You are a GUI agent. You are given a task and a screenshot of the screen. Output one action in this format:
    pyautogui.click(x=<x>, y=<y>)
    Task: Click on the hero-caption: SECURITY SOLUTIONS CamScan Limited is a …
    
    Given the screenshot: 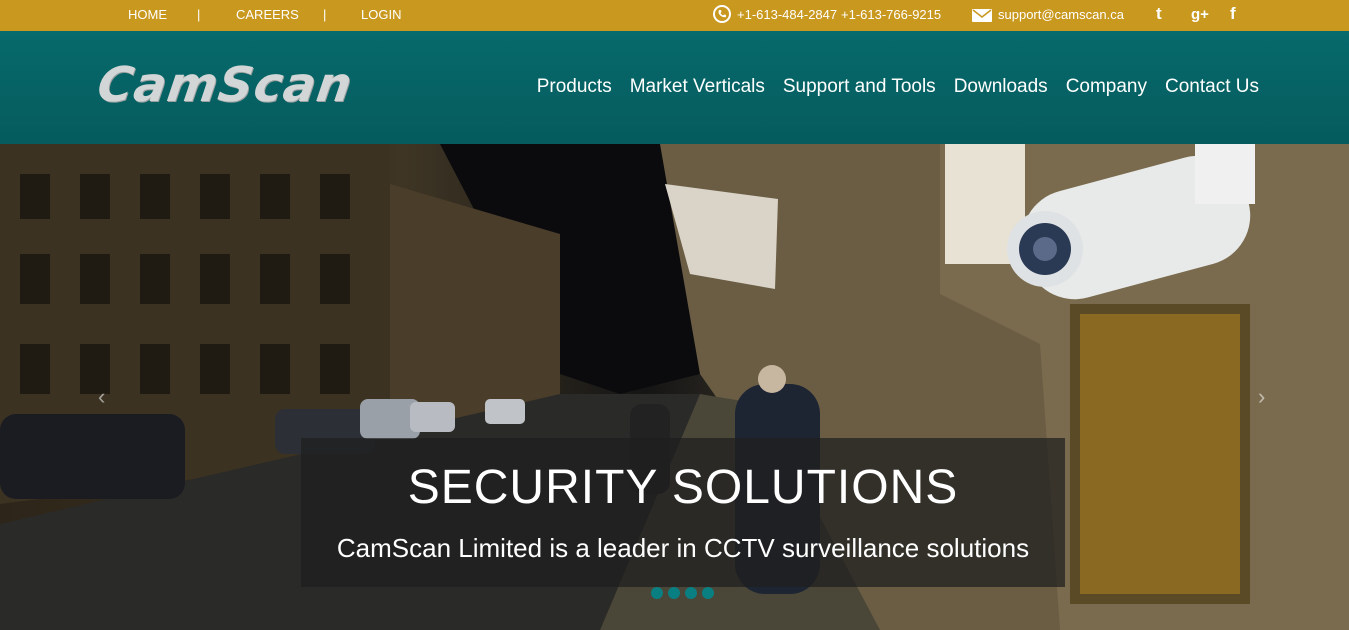 What is the action you would take?
    pyautogui.click(x=683, y=512)
    